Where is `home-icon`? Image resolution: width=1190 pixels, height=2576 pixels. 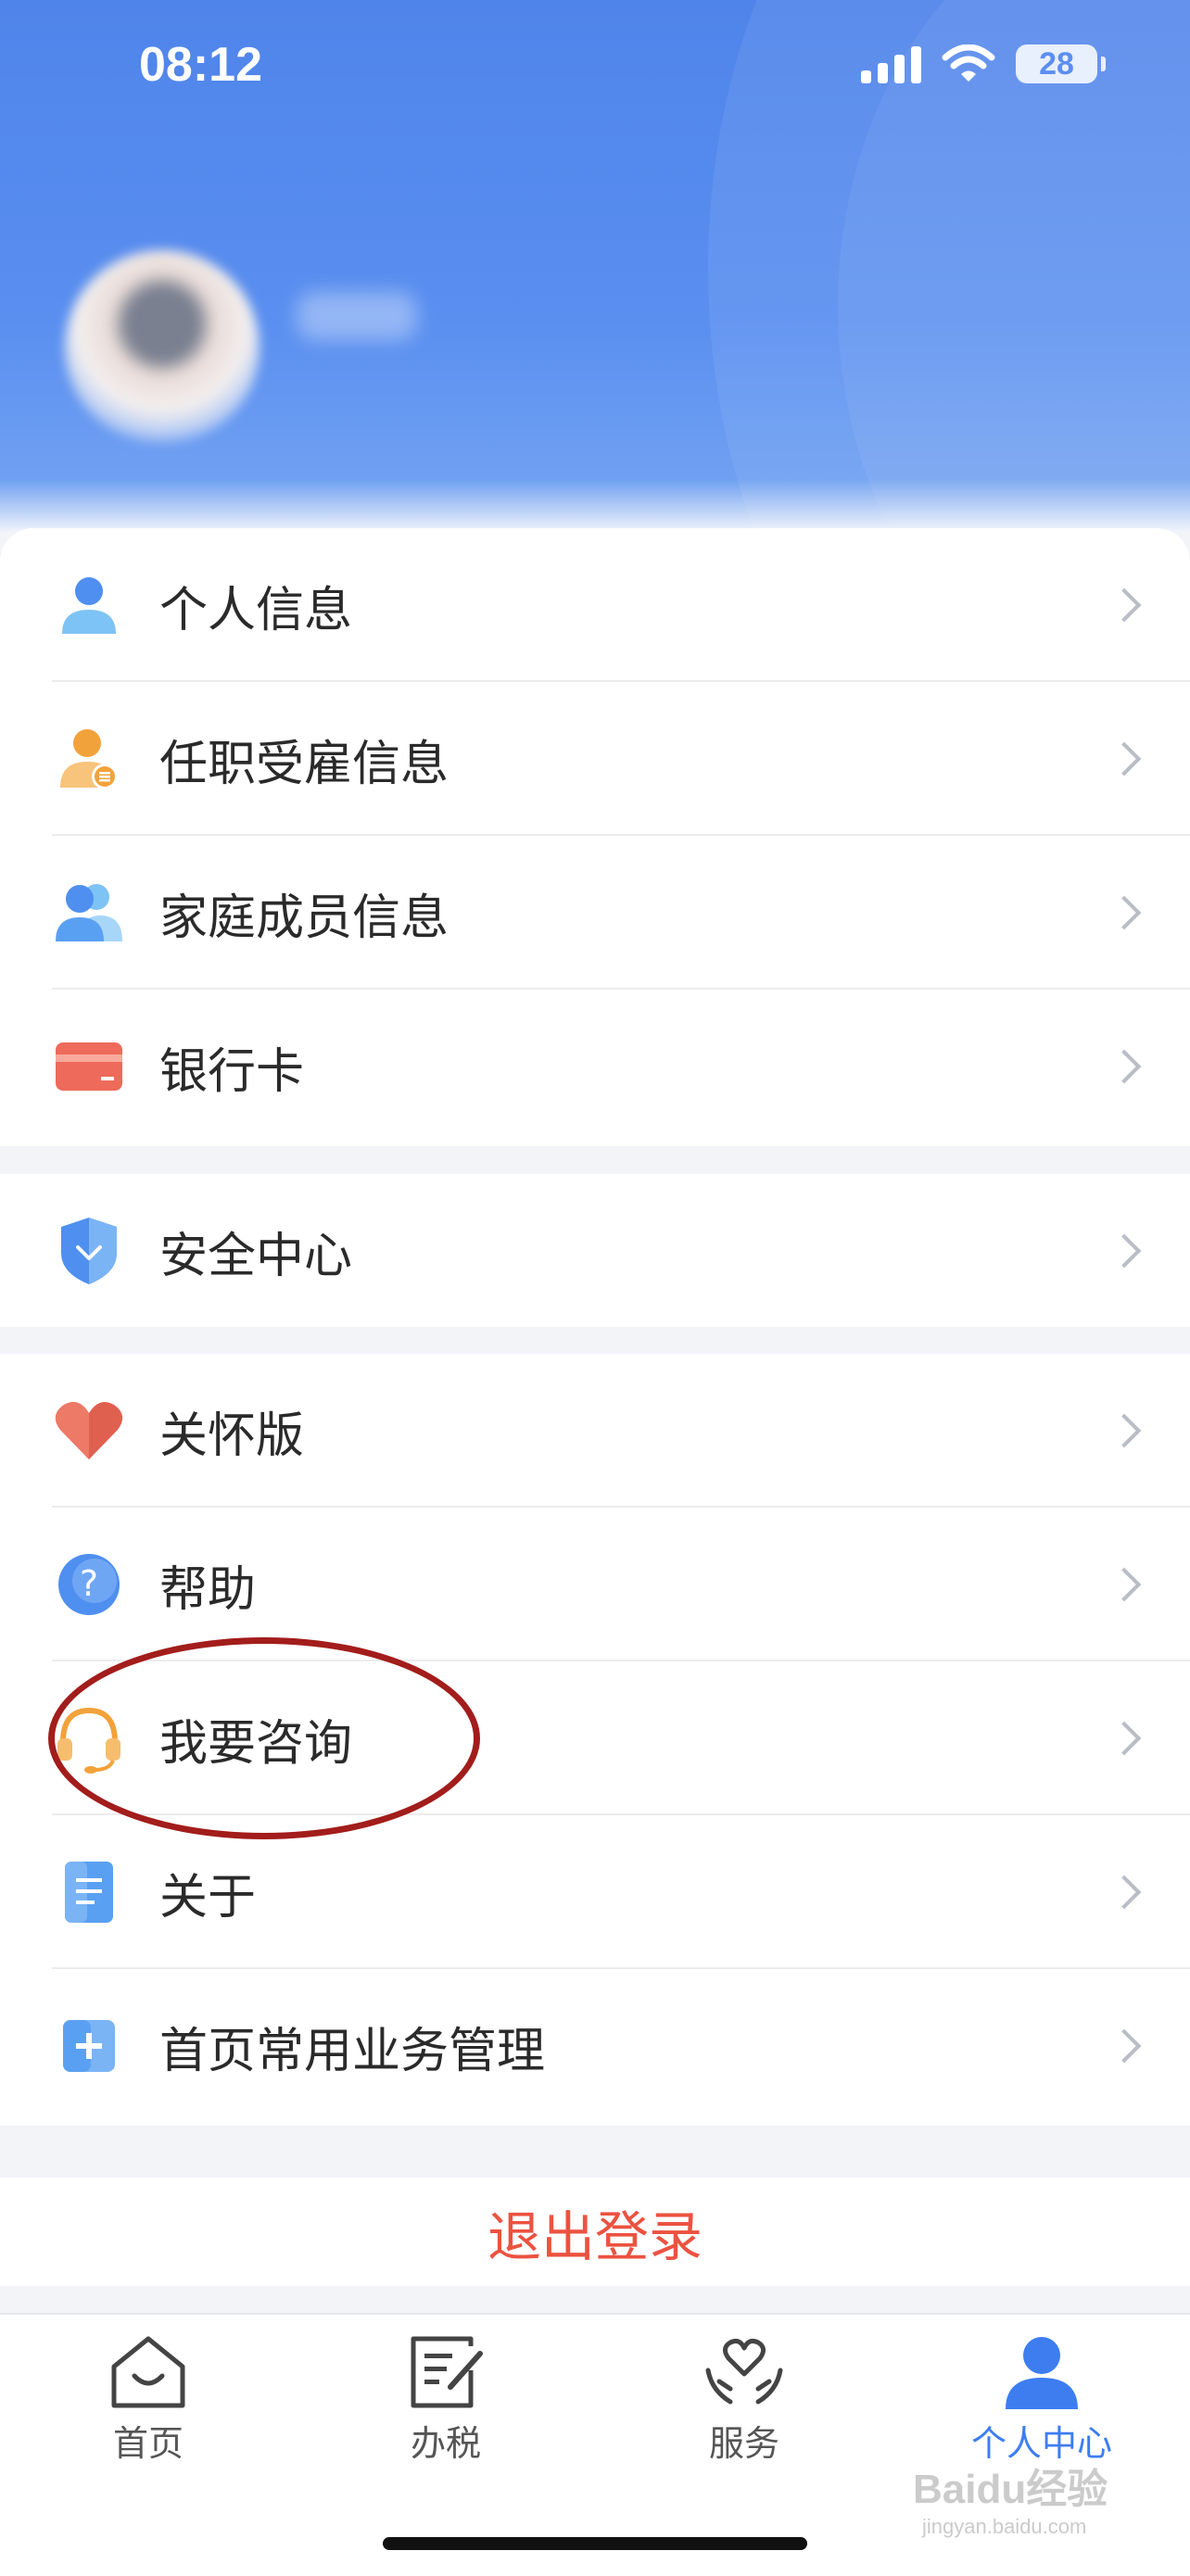
home-icon is located at coordinates (148, 2372).